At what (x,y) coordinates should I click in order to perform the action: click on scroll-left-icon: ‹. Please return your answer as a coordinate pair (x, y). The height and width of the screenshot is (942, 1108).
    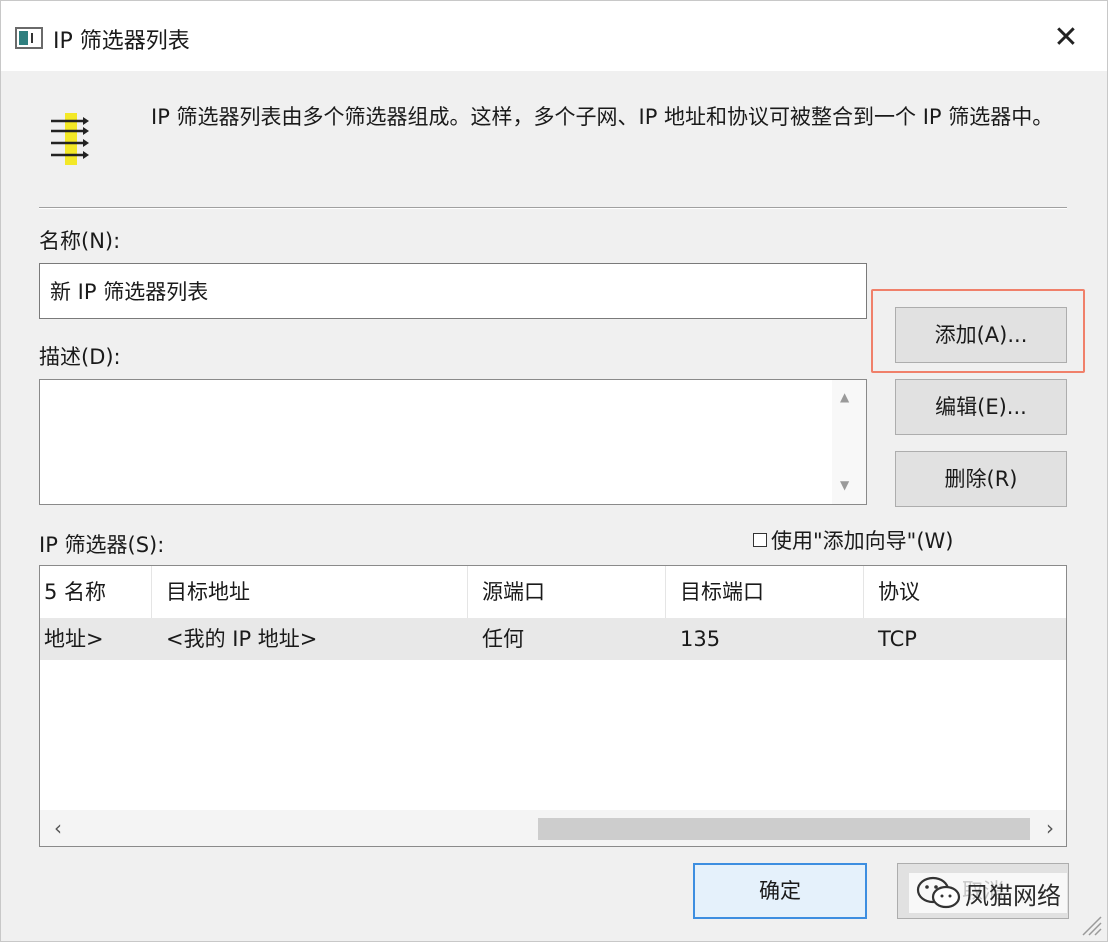
    Looking at the image, I should click on (58, 828).